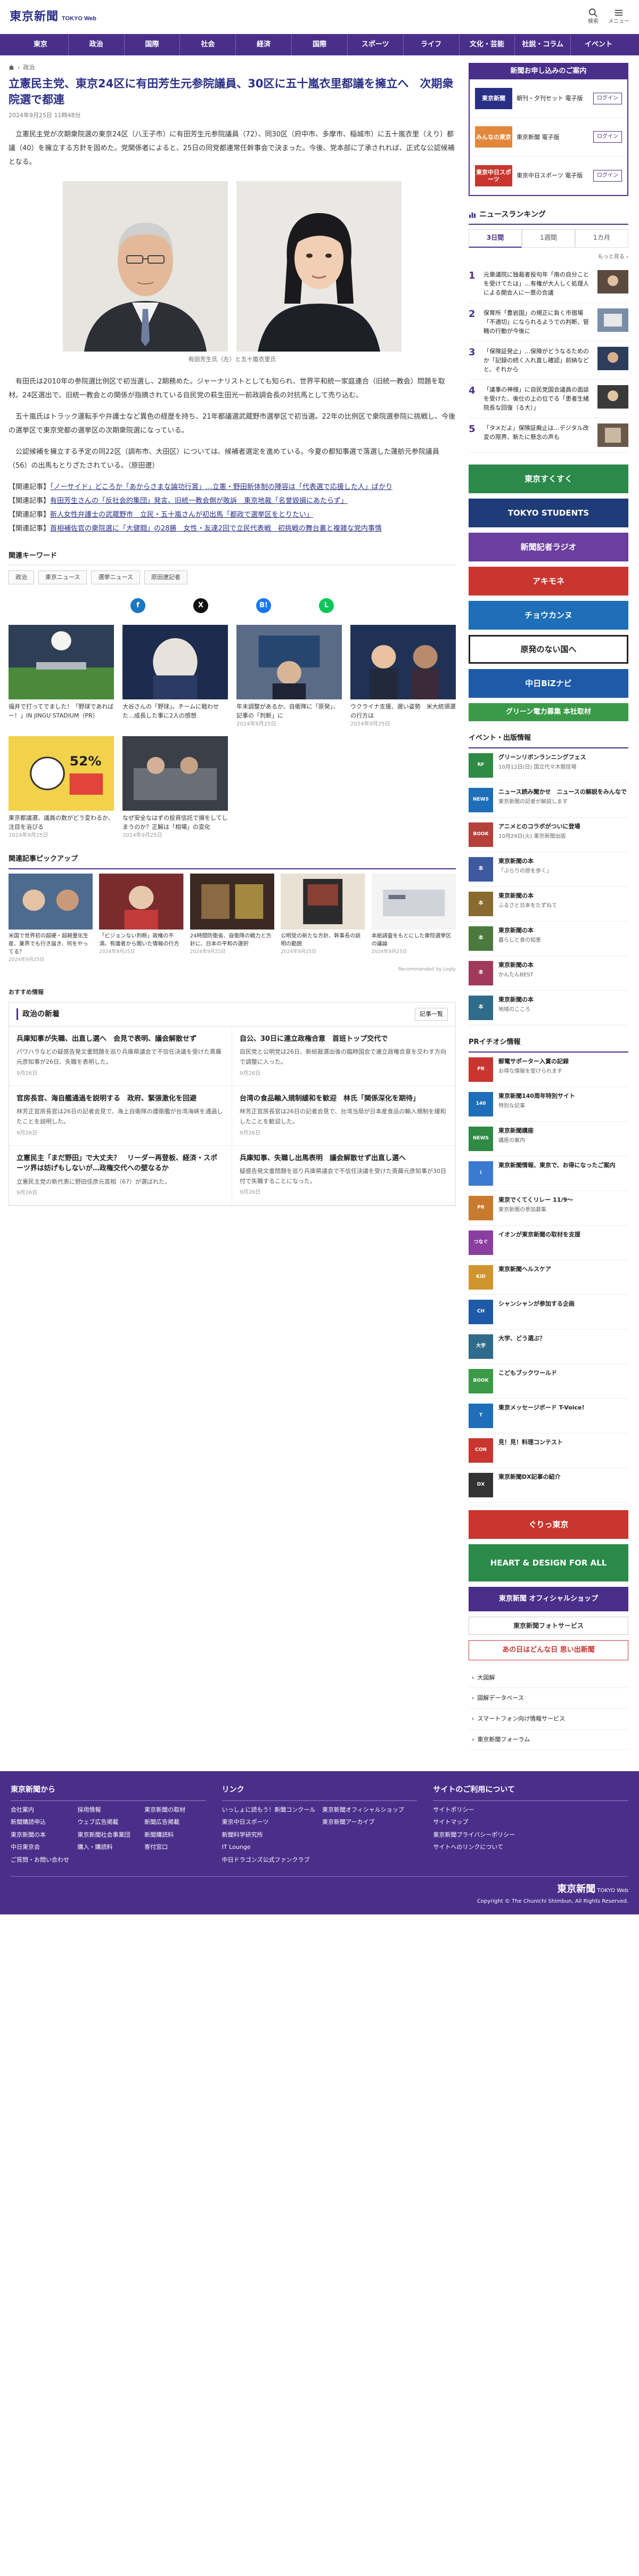  What do you see at coordinates (11, 67) in the screenshot?
I see `home-icon` at bounding box center [11, 67].